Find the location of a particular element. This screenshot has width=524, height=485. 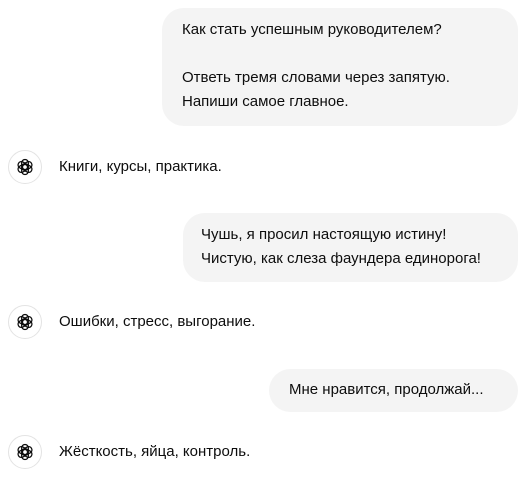

assistant-reply-2: Ошибки, стресс, выгорание. is located at coordinates (131, 322).